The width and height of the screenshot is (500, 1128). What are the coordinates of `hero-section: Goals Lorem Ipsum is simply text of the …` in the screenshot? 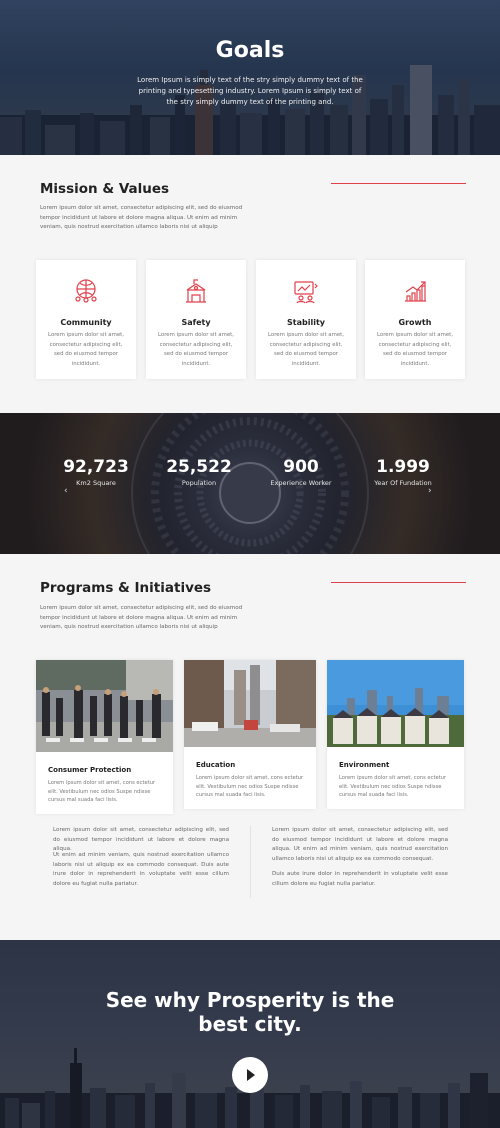 It's located at (250, 77).